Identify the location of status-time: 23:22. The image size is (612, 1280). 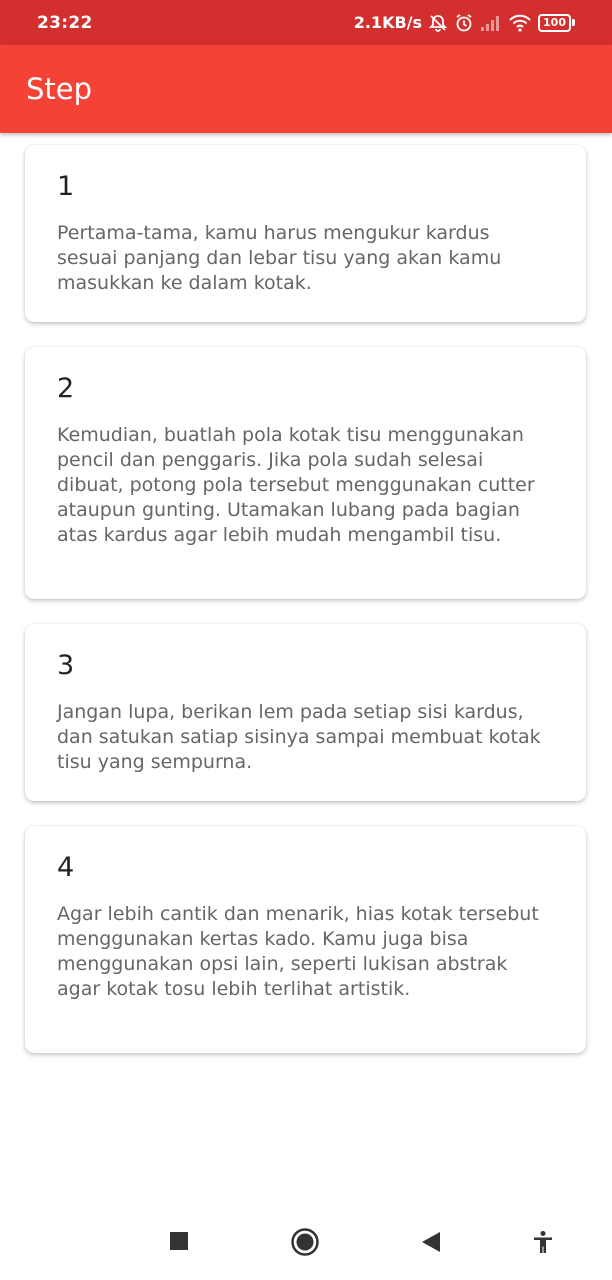
(65, 22).